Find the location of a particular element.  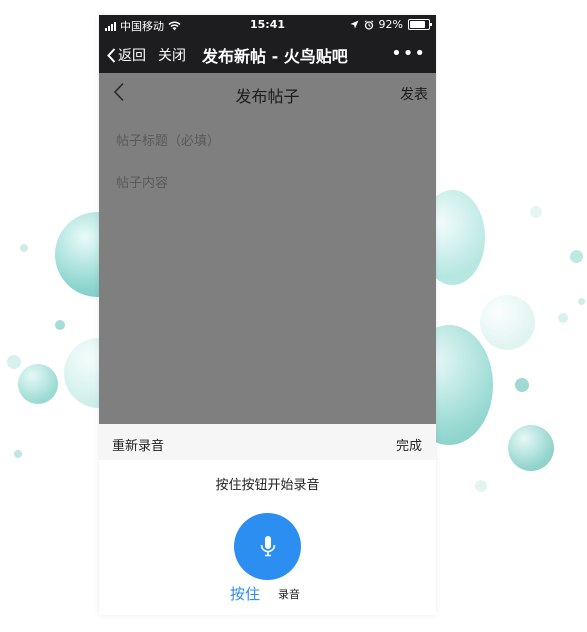

rerecord-button: 重新录音 is located at coordinates (138, 444).